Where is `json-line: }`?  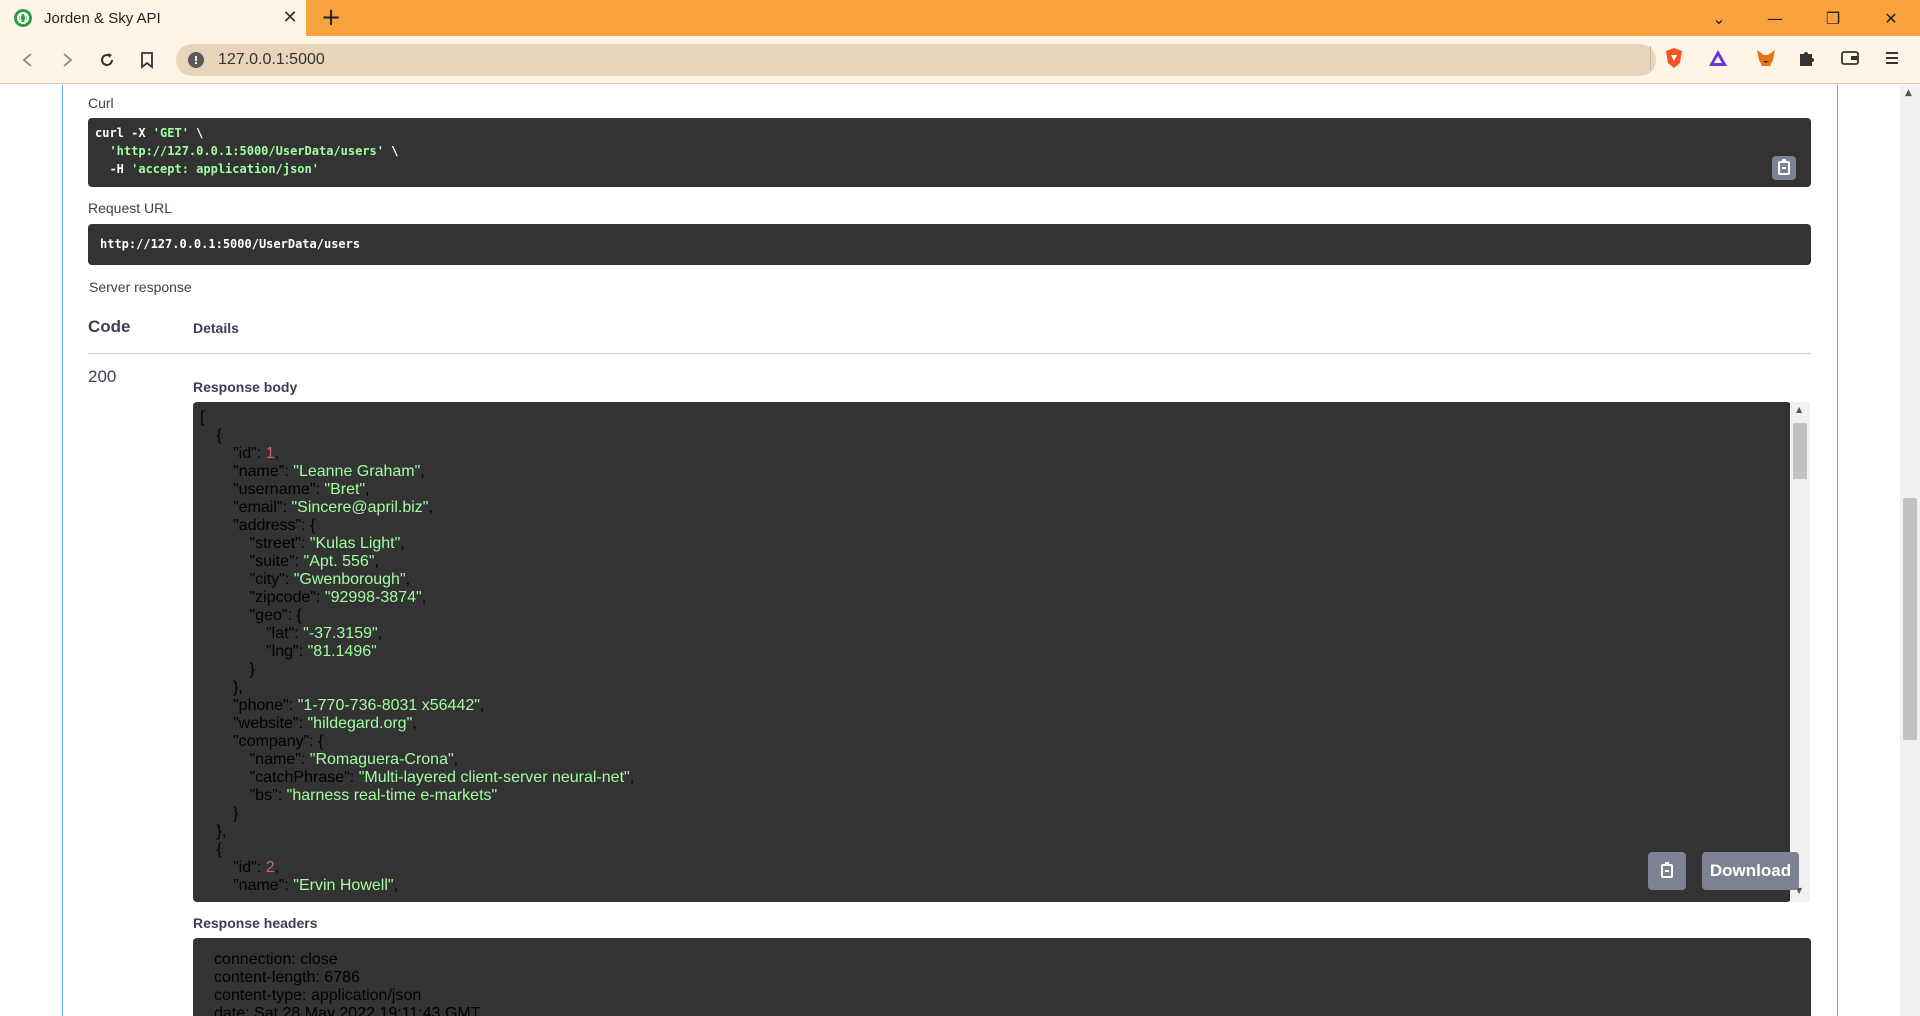
json-line: } is located at coordinates (252, 670).